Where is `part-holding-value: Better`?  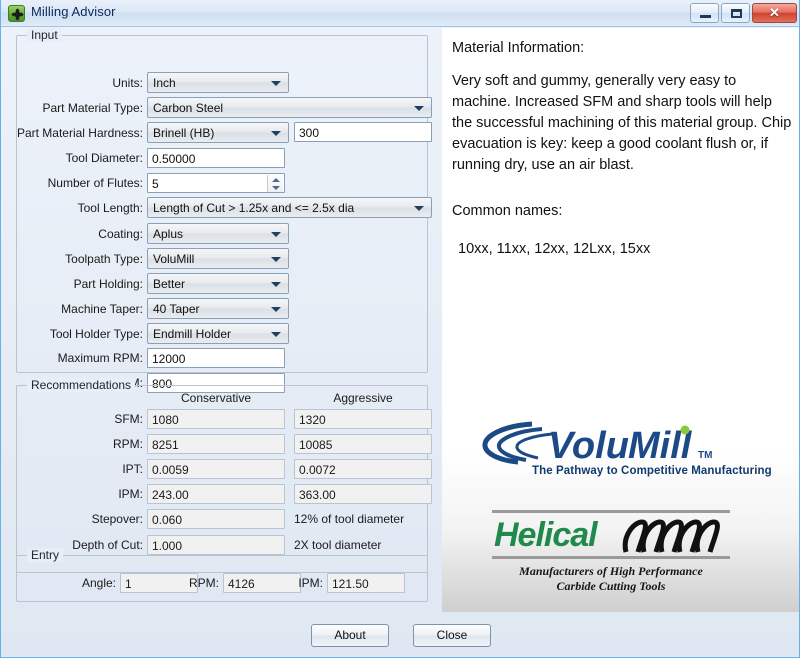
part-holding-value: Better is located at coordinates (169, 284).